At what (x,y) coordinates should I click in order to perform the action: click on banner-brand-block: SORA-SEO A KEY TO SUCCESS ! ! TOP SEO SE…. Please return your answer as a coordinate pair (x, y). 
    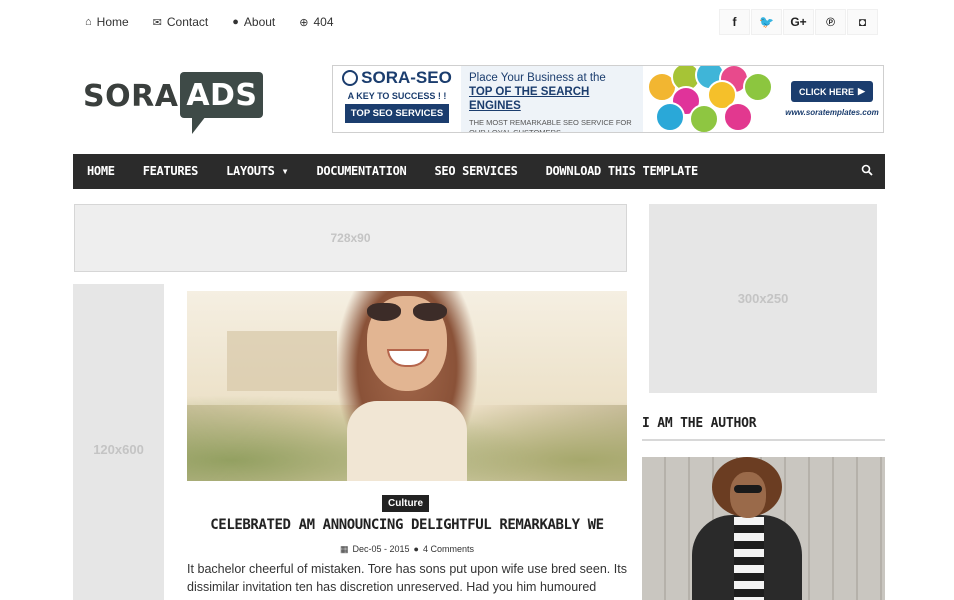
    Looking at the image, I should click on (397, 99).